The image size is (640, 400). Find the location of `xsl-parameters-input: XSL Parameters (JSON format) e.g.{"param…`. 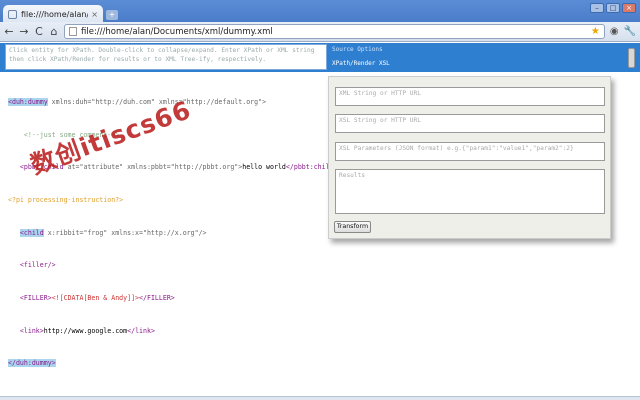

xsl-parameters-input: XSL Parameters (JSON format) e.g.{"param… is located at coordinates (470, 151).